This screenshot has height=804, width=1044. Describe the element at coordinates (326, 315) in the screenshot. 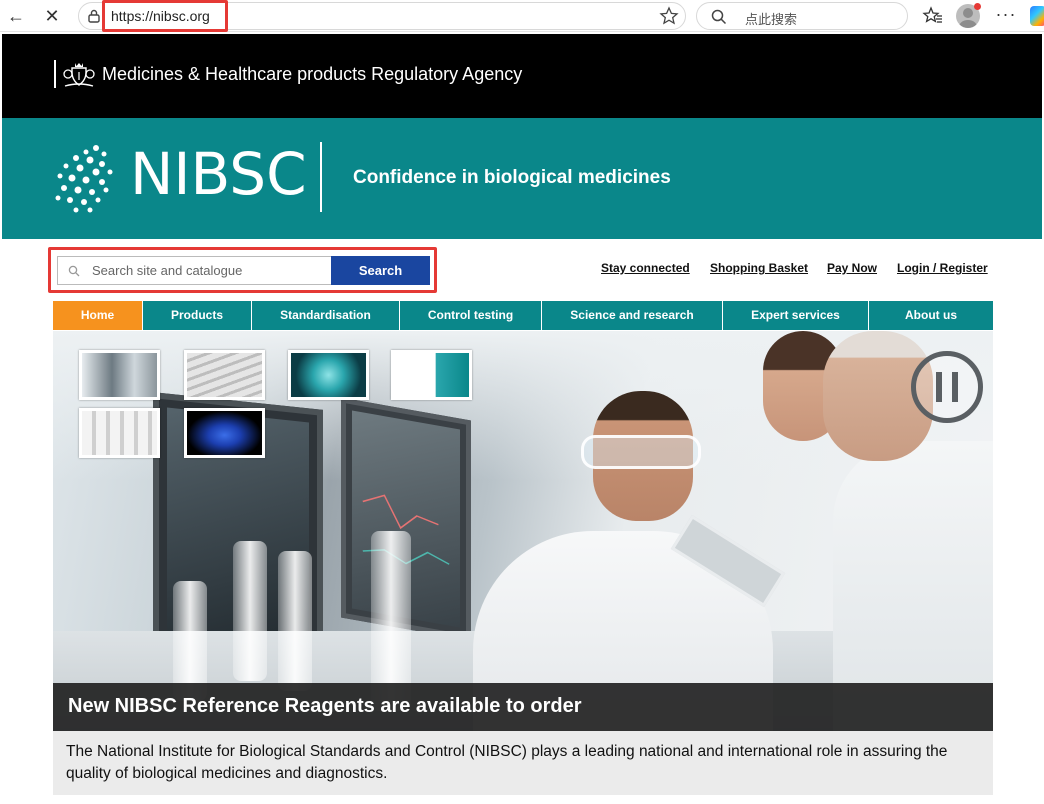

I see `nav-item-standardisation: Standardisation` at that location.